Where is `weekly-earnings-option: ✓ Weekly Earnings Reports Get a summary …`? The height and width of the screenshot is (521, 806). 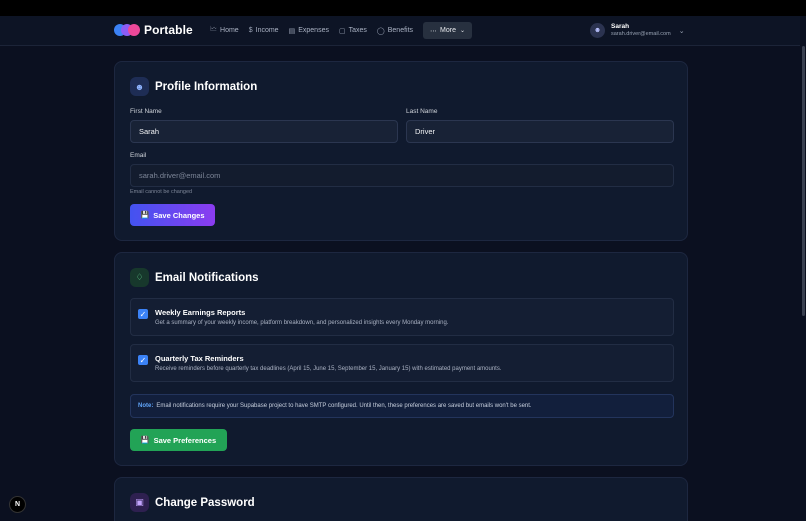
weekly-earnings-option: ✓ Weekly Earnings Reports Get a summary … is located at coordinates (402, 317).